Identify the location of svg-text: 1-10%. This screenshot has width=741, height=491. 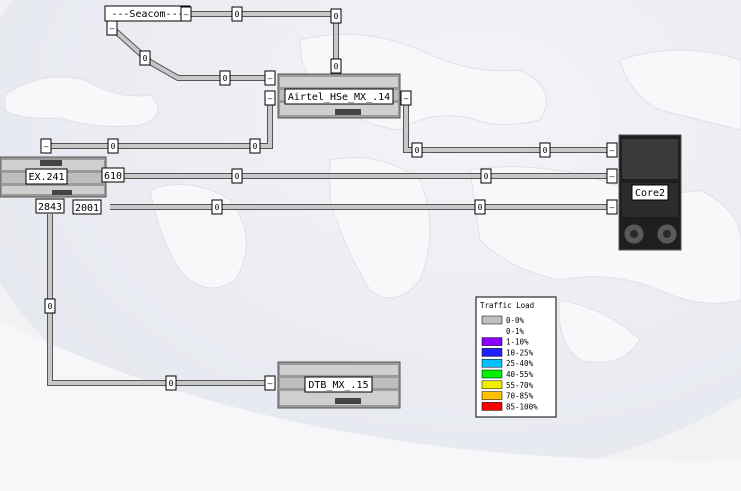
(517, 342).